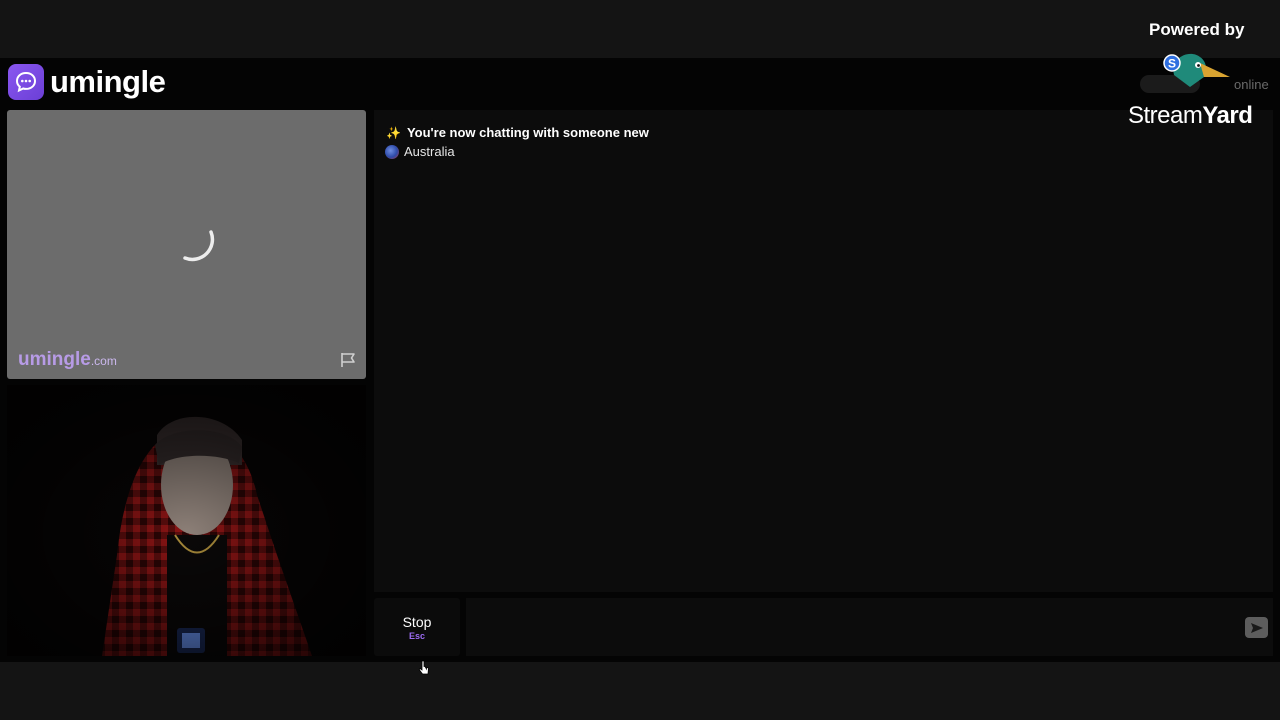 The height and width of the screenshot is (720, 1280). Describe the element at coordinates (1172, 64) in the screenshot. I see `svg-text: S` at that location.